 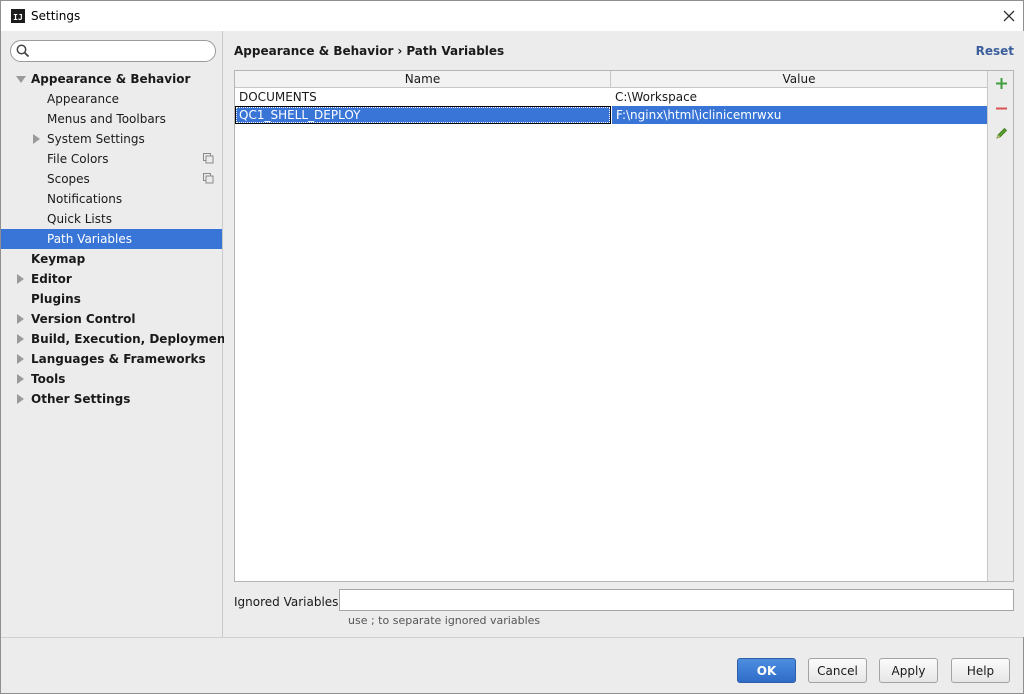 I want to click on tree-item-label: Tools, so click(x=48, y=379).